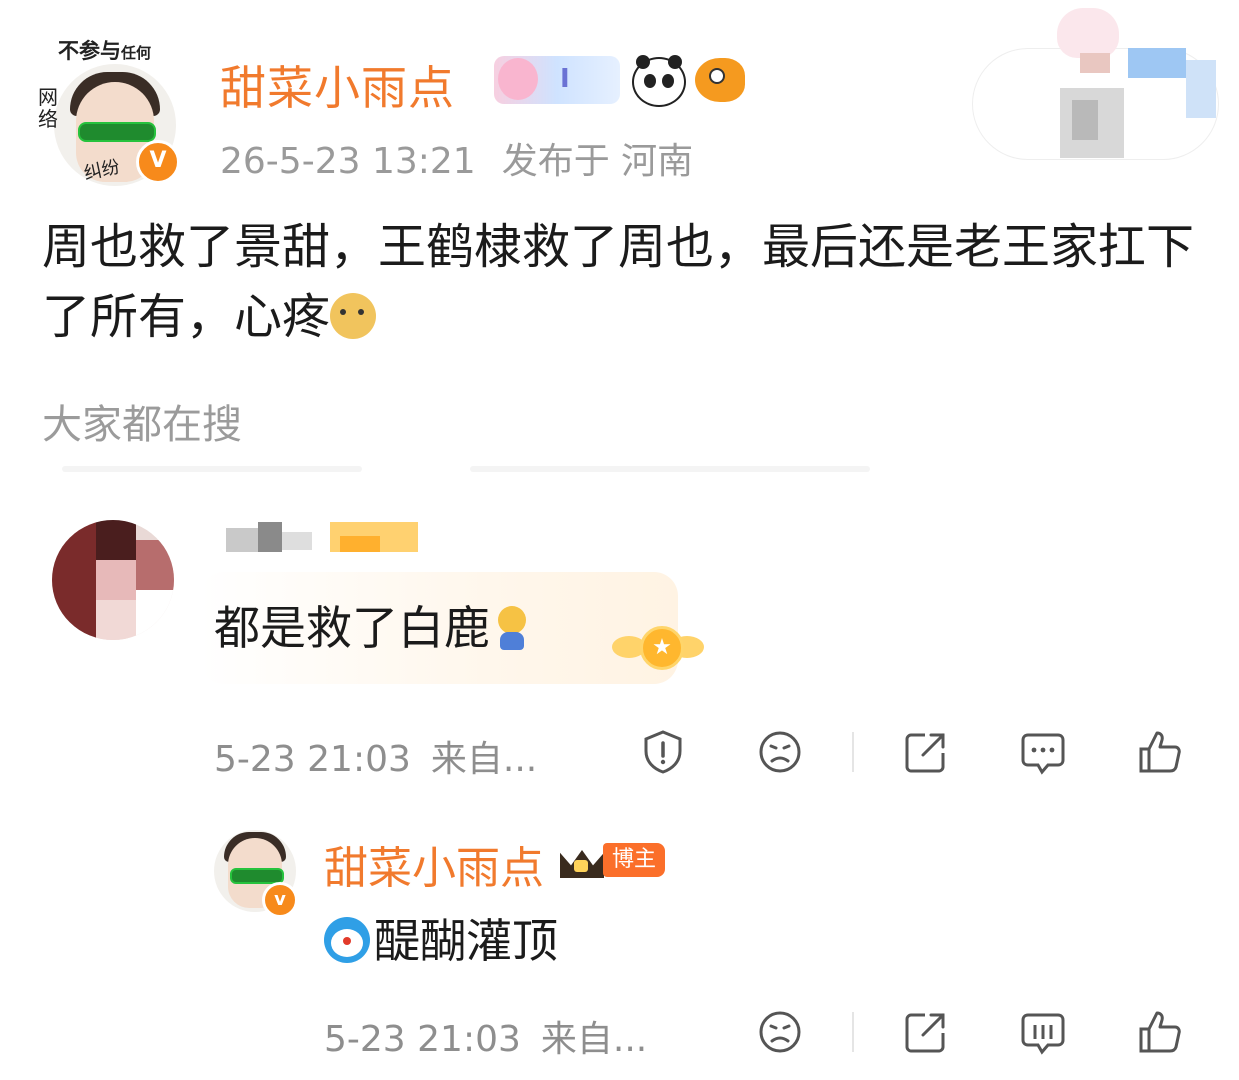  What do you see at coordinates (582, 859) in the screenshot?
I see `crown-icon` at bounding box center [582, 859].